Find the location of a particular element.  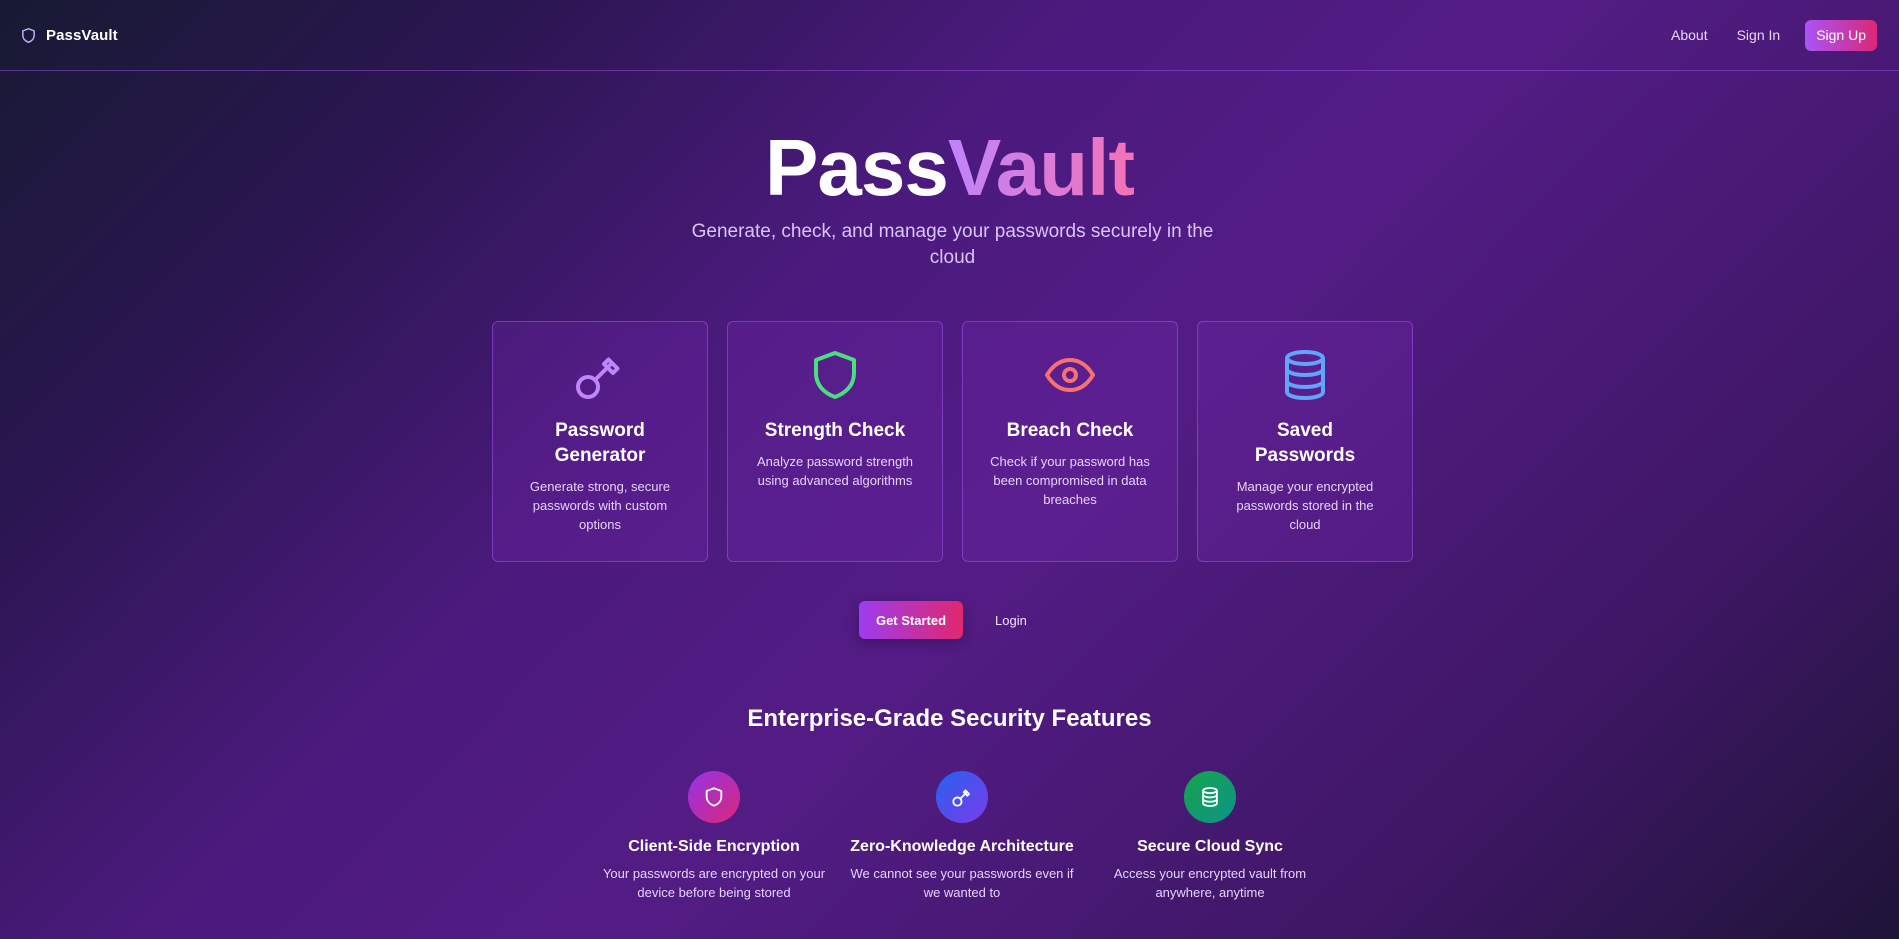

hero-title-part2: Vault is located at coordinates (1041, 167).